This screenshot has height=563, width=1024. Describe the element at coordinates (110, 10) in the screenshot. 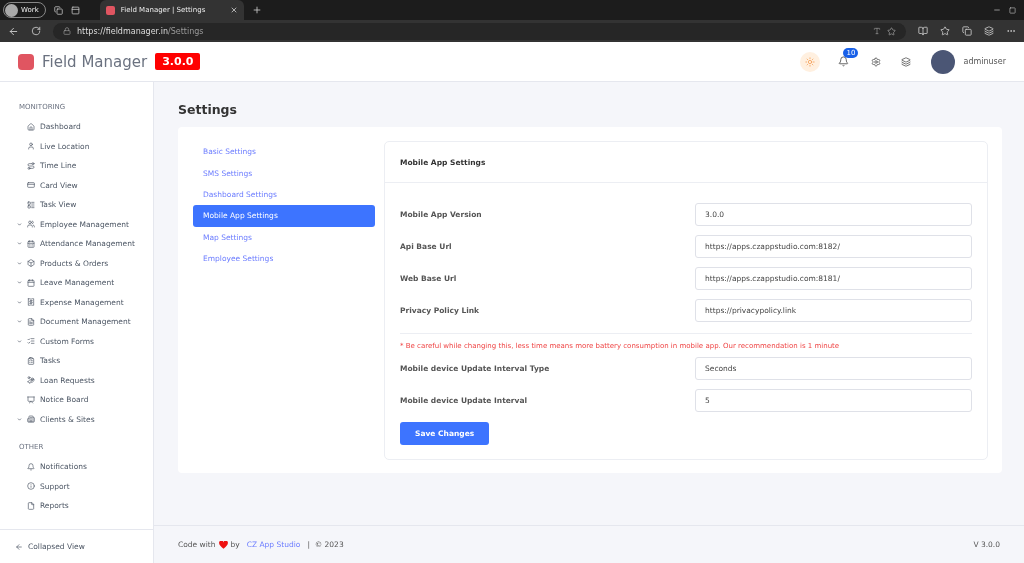

I see `favicon-icon` at that location.